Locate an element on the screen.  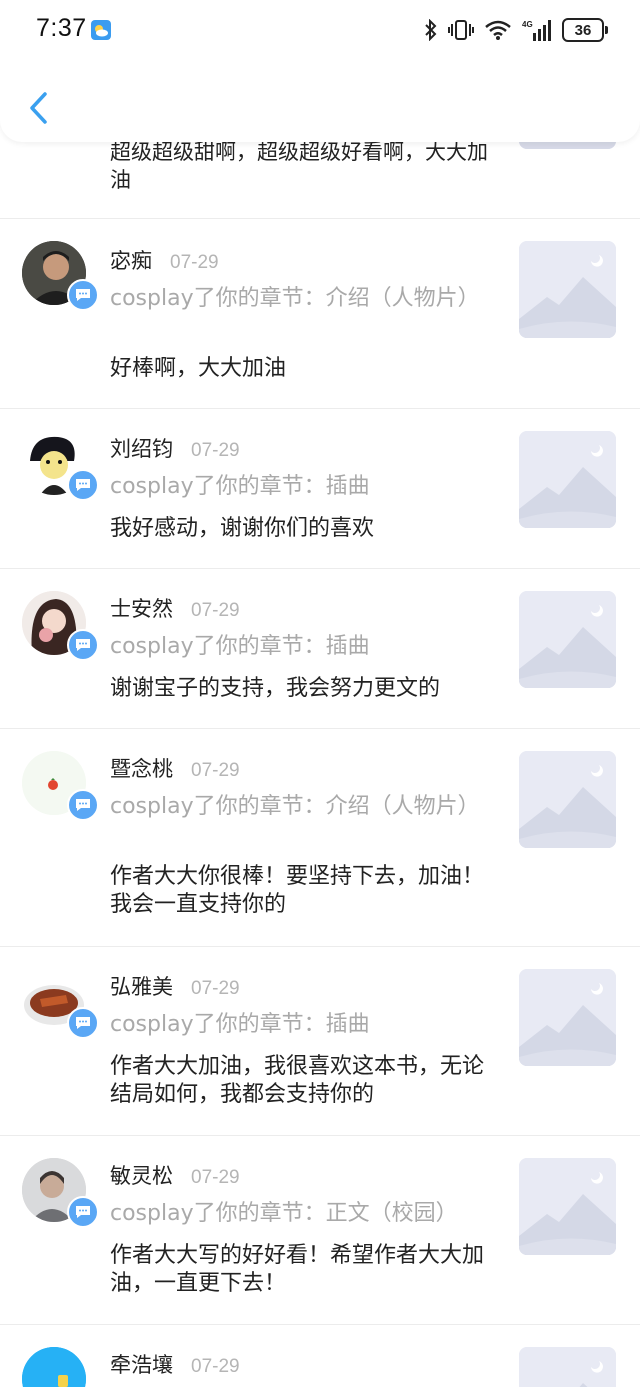
vibrate-icon is located at coordinates (461, 30).